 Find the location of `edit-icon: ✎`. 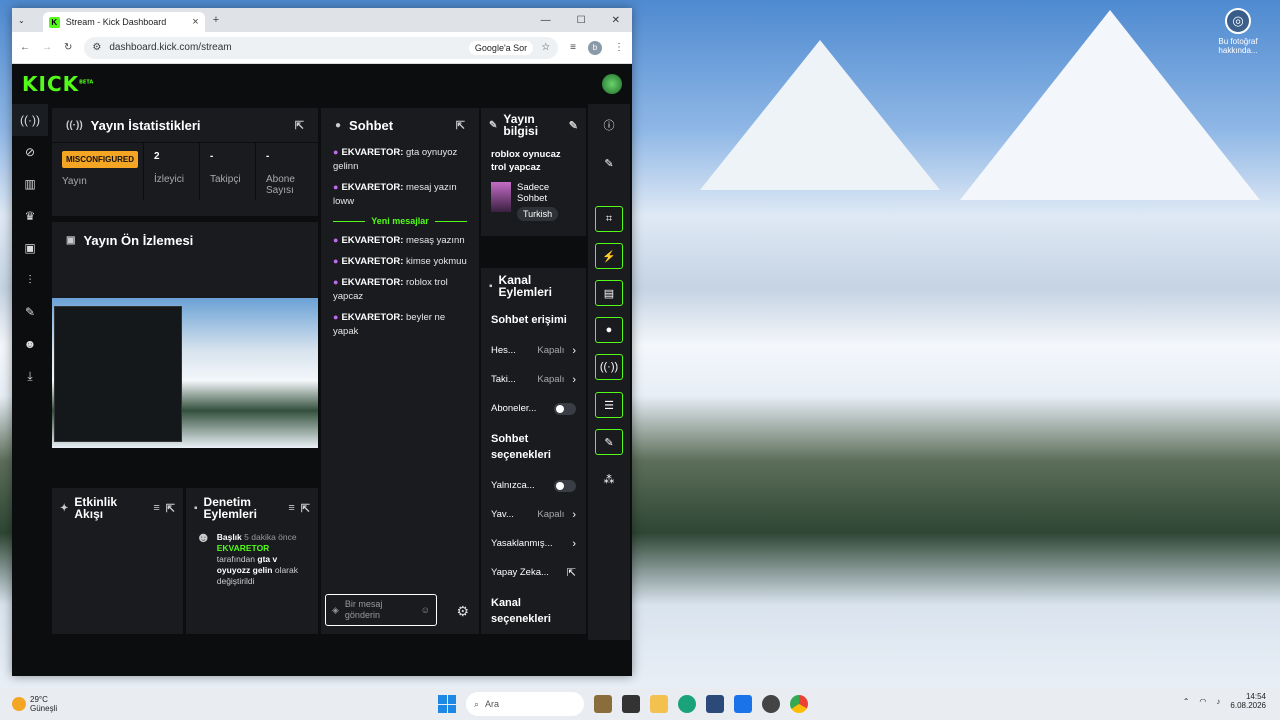

edit-icon: ✎ is located at coordinates (573, 125).